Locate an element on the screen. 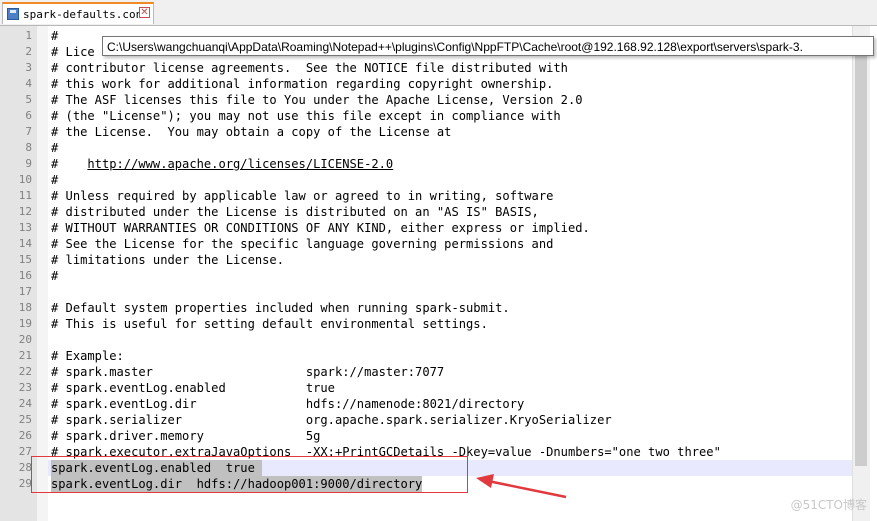 This screenshot has width=877, height=521. code-line-text: # spark.master spark://master:7077 is located at coordinates (248, 372).